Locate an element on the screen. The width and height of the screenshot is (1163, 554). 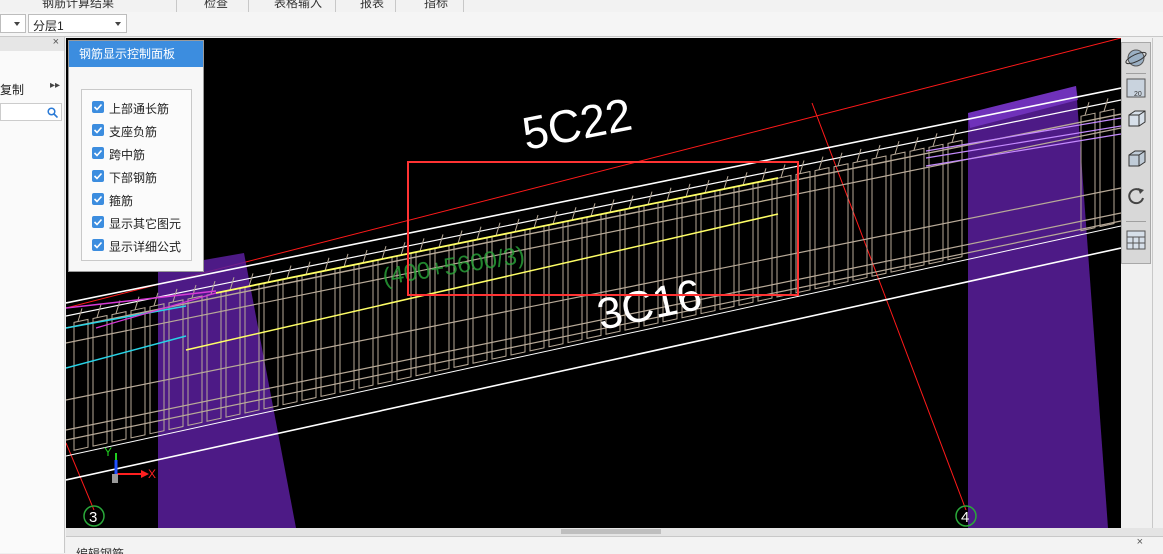
layout-grid-icon is located at coordinates (1136, 240).